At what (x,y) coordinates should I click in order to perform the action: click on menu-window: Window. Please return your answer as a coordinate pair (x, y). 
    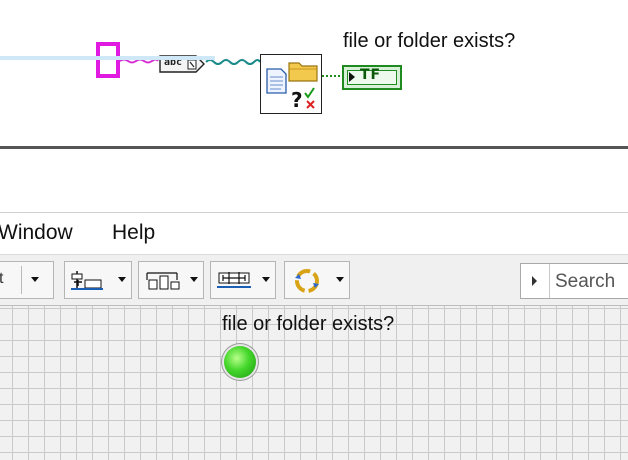
    Looking at the image, I should click on (36, 233).